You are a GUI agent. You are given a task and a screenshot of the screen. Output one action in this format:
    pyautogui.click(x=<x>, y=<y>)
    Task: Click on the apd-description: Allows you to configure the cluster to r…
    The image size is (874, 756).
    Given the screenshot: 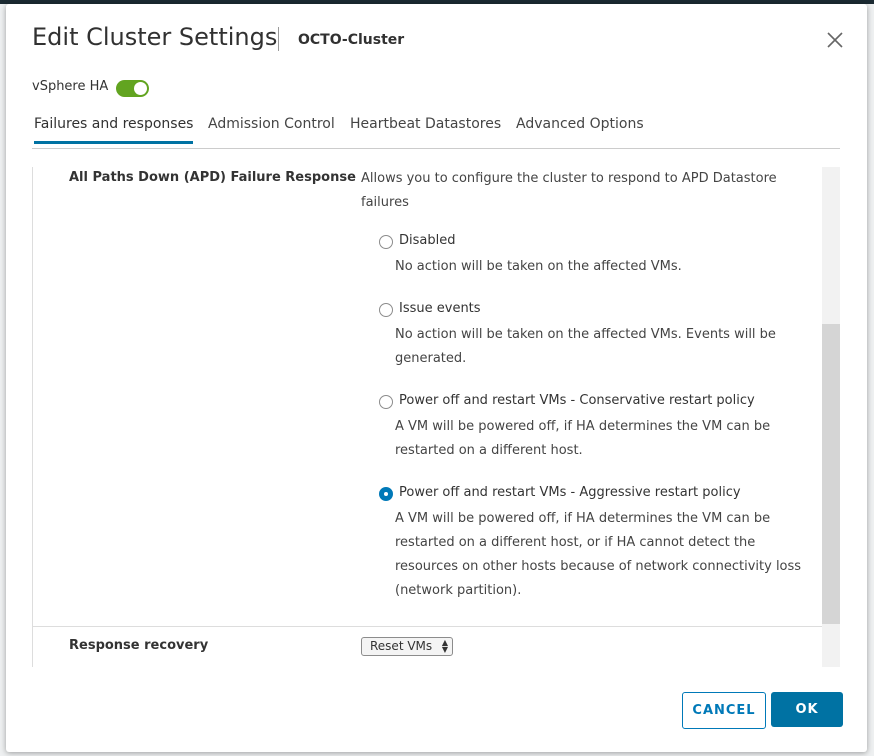 What is the action you would take?
    pyautogui.click(x=569, y=190)
    